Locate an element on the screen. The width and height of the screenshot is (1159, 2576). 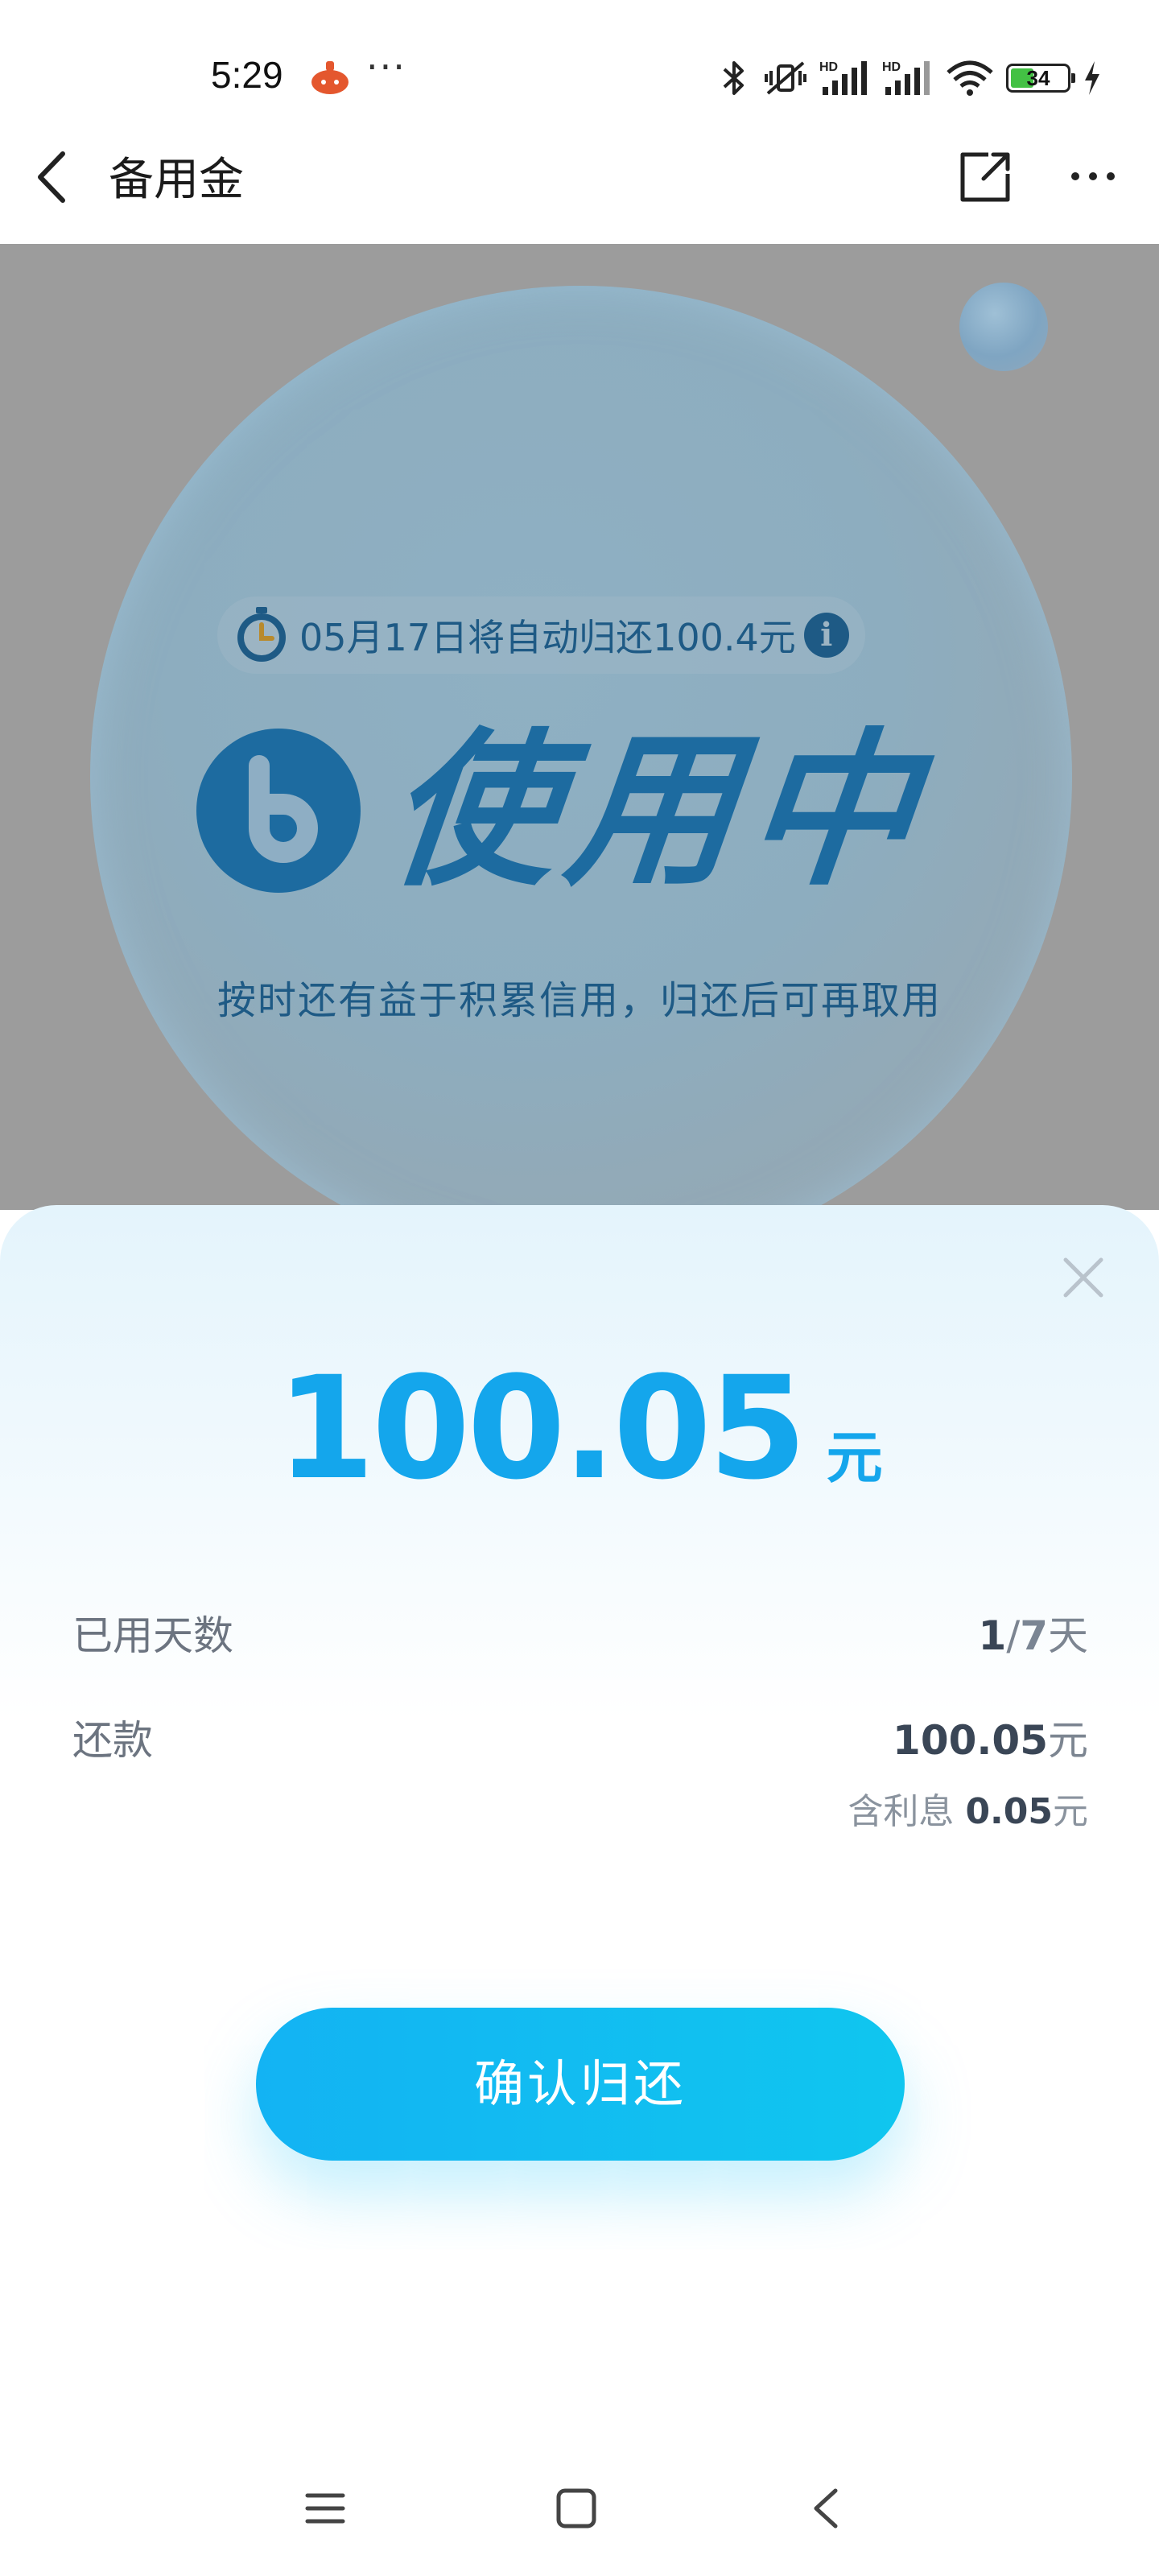
status-bar: 5:29 ··· HD HD 34 is located at coordinates (579, 79).